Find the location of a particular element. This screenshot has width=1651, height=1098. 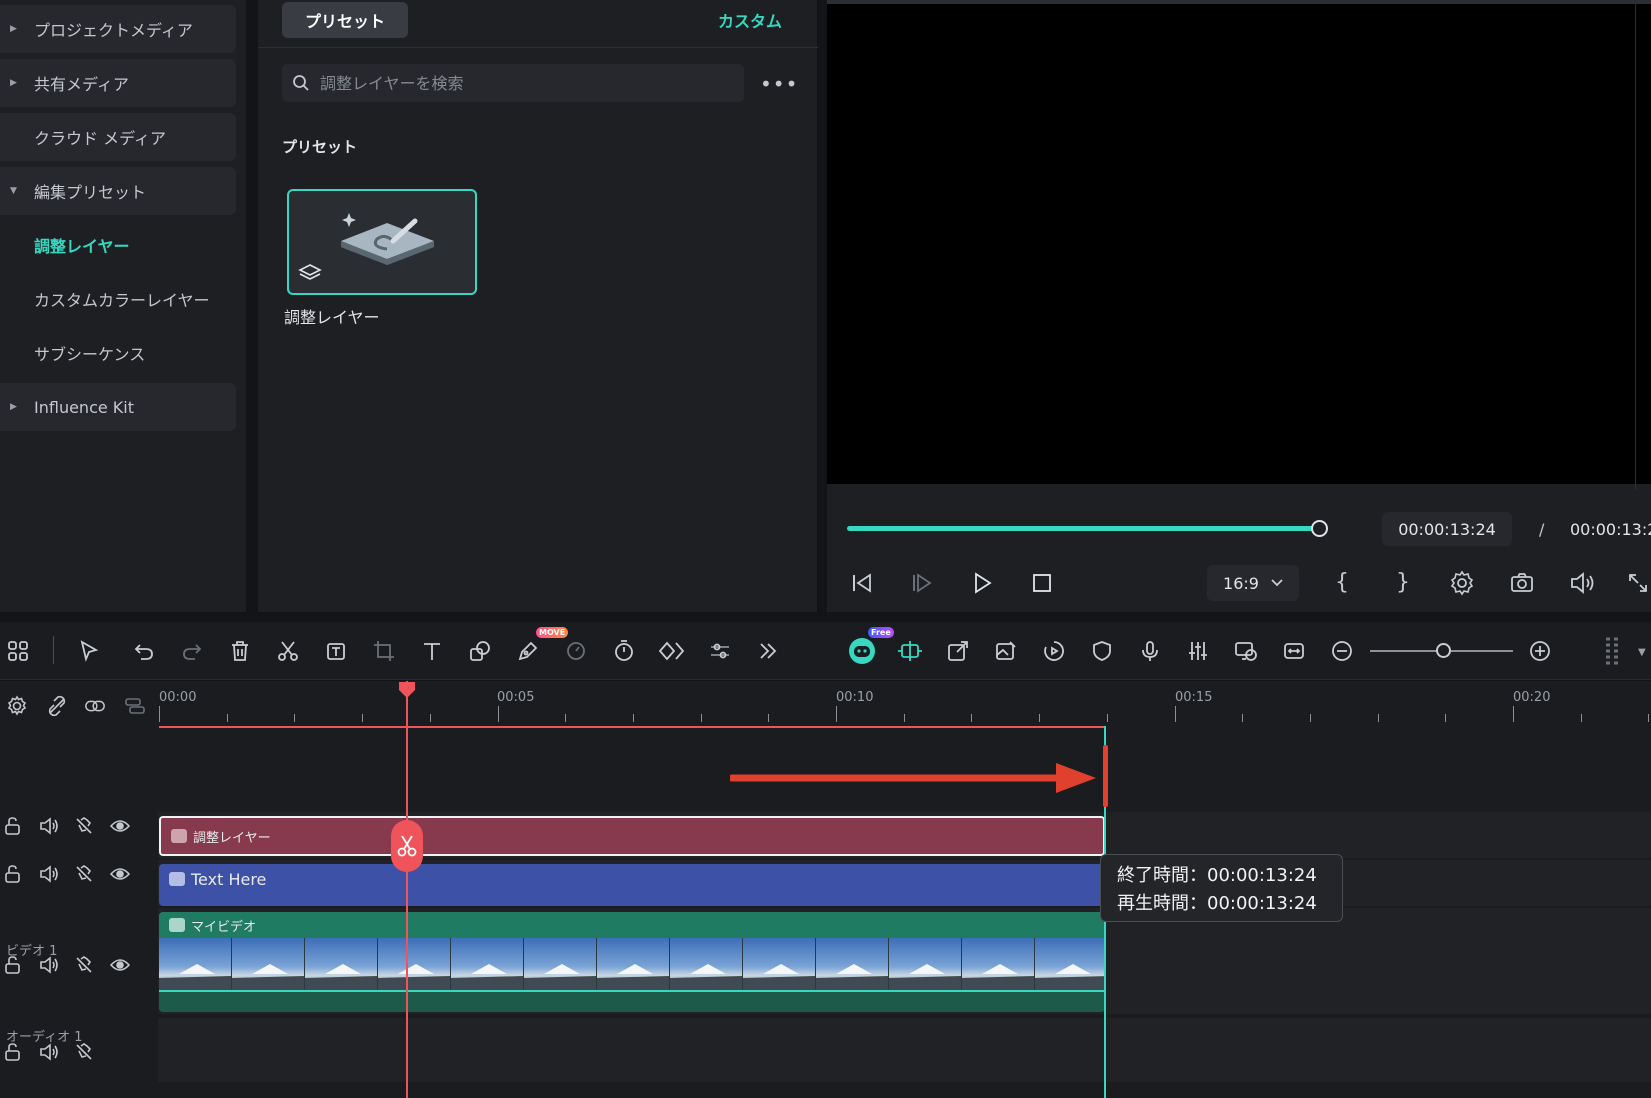

work-area-bar is located at coordinates (632, 727).